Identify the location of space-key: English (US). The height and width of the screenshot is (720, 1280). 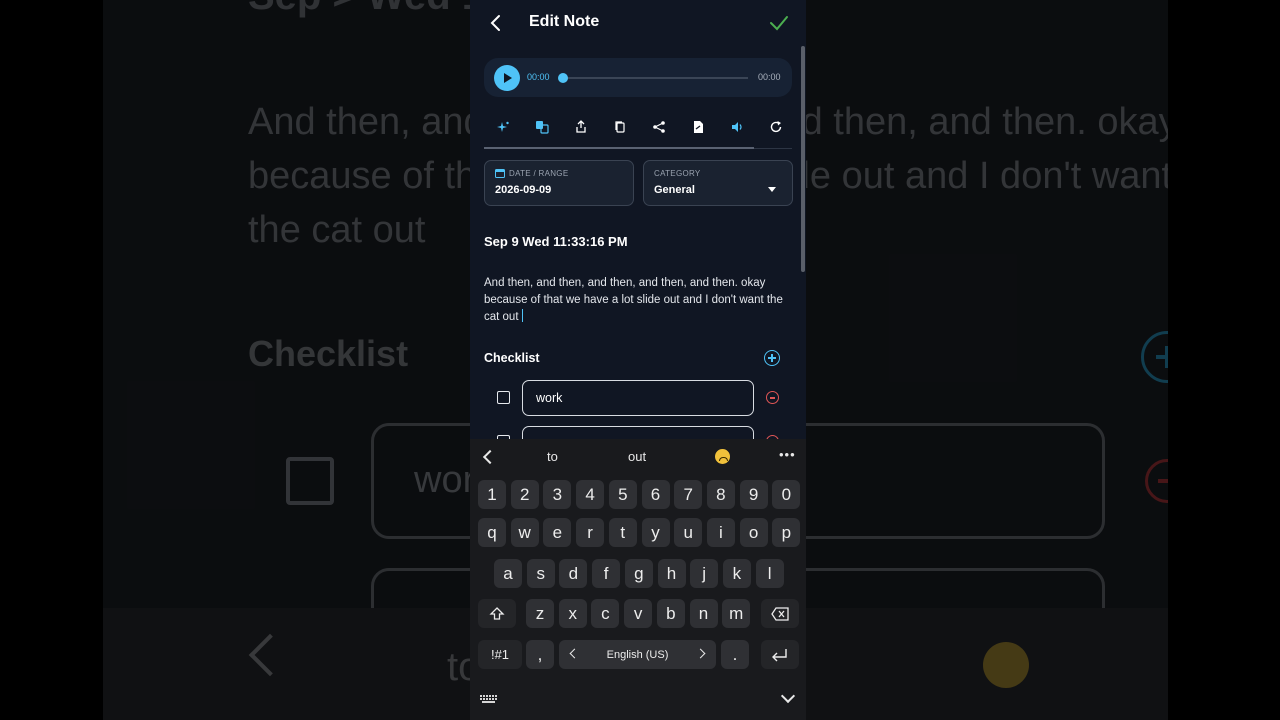
(637, 654).